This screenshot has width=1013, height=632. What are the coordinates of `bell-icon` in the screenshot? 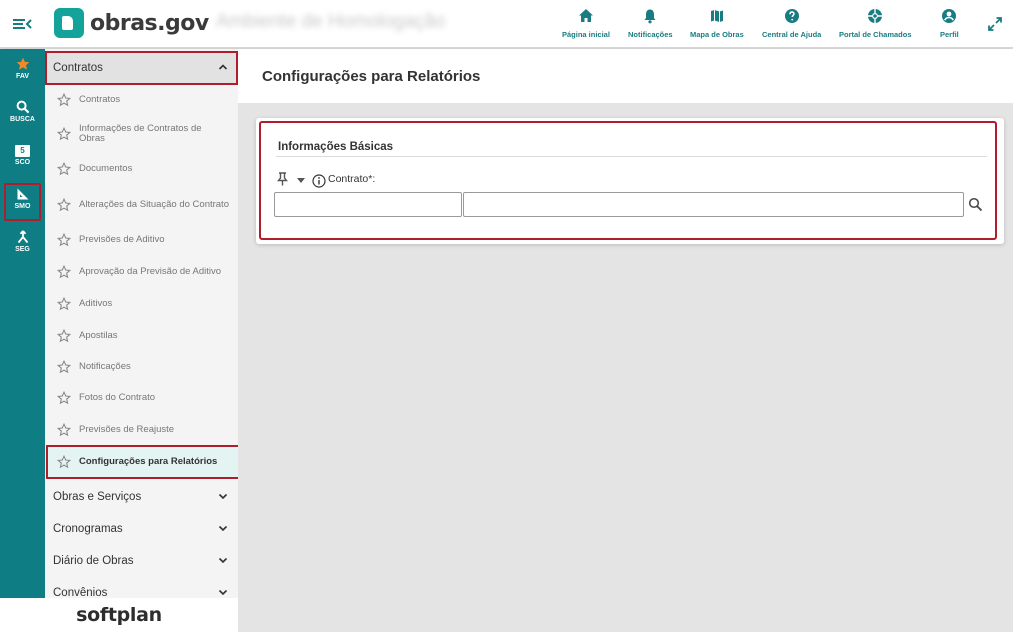 It's located at (650, 16).